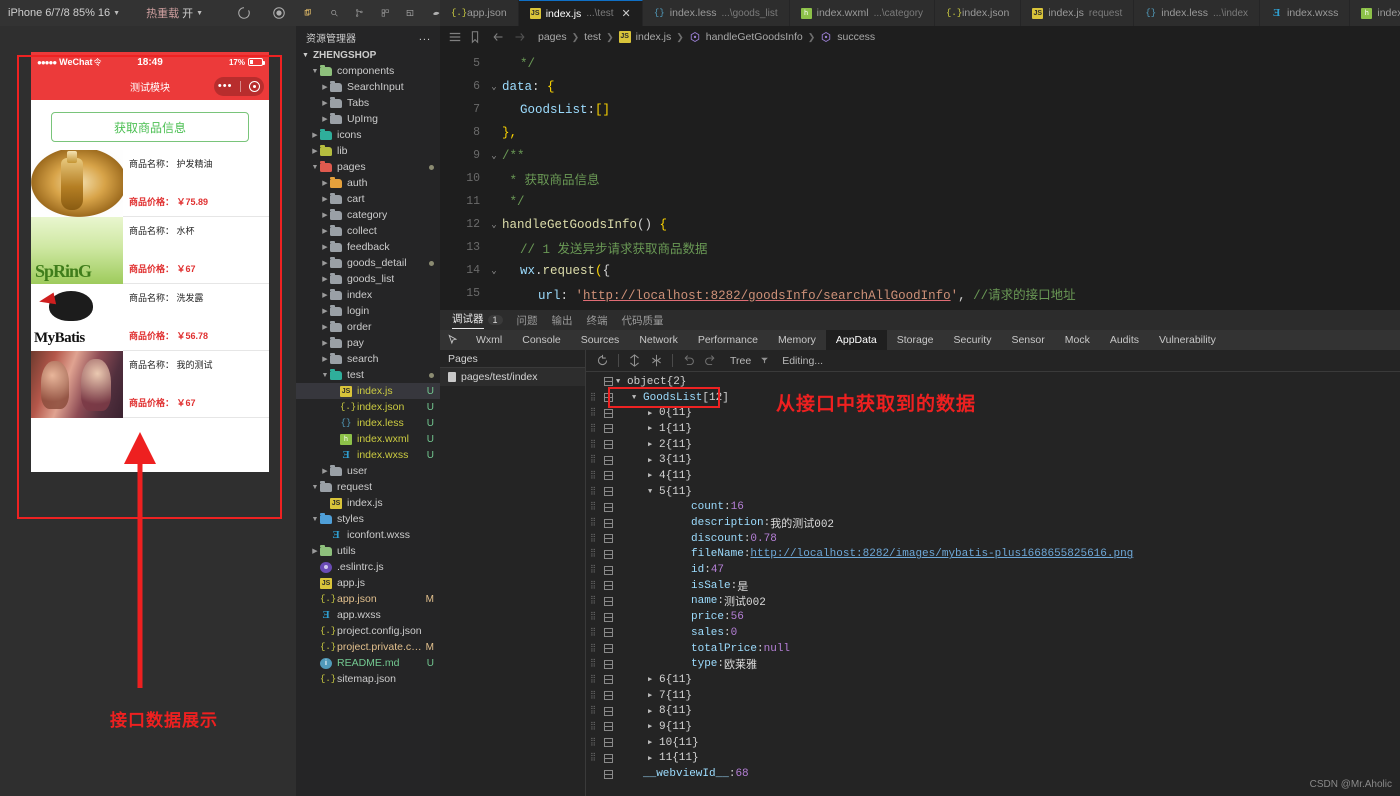 The image size is (1400, 796). I want to click on device-selector: iPhone 6/7/8 85% 16 ▼, so click(64, 13).